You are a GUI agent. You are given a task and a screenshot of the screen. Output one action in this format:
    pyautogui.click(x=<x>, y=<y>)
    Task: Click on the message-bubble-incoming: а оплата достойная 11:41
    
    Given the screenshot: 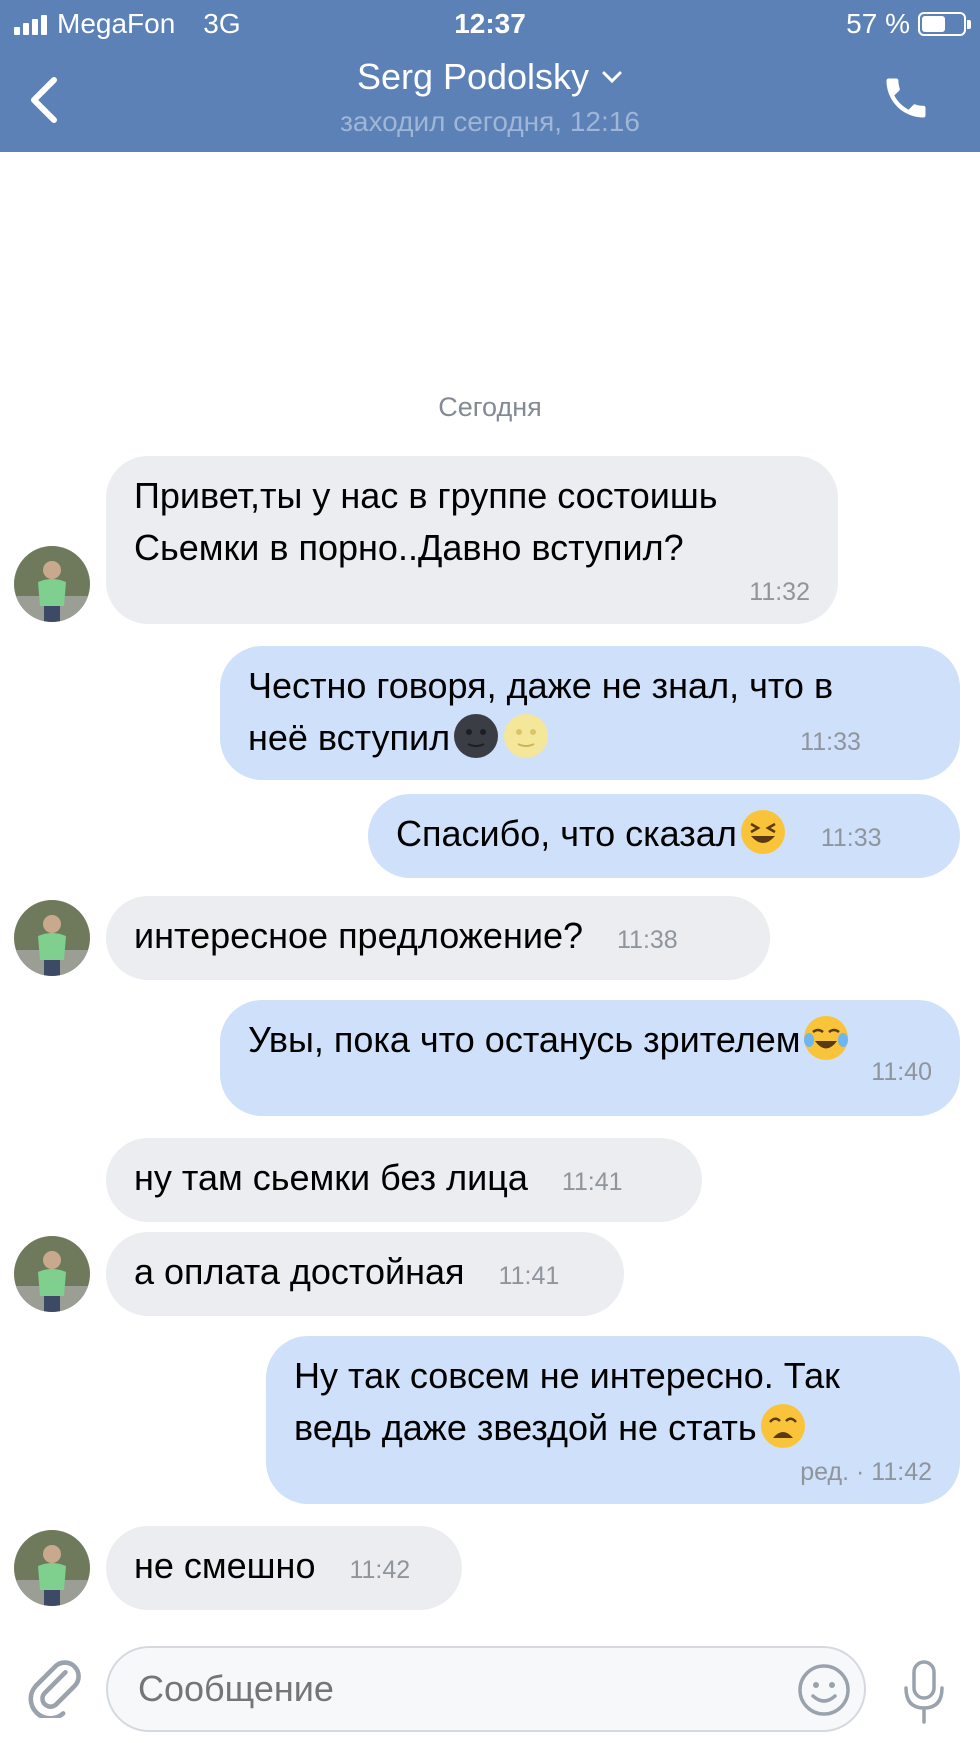 What is the action you would take?
    pyautogui.click(x=365, y=1274)
    